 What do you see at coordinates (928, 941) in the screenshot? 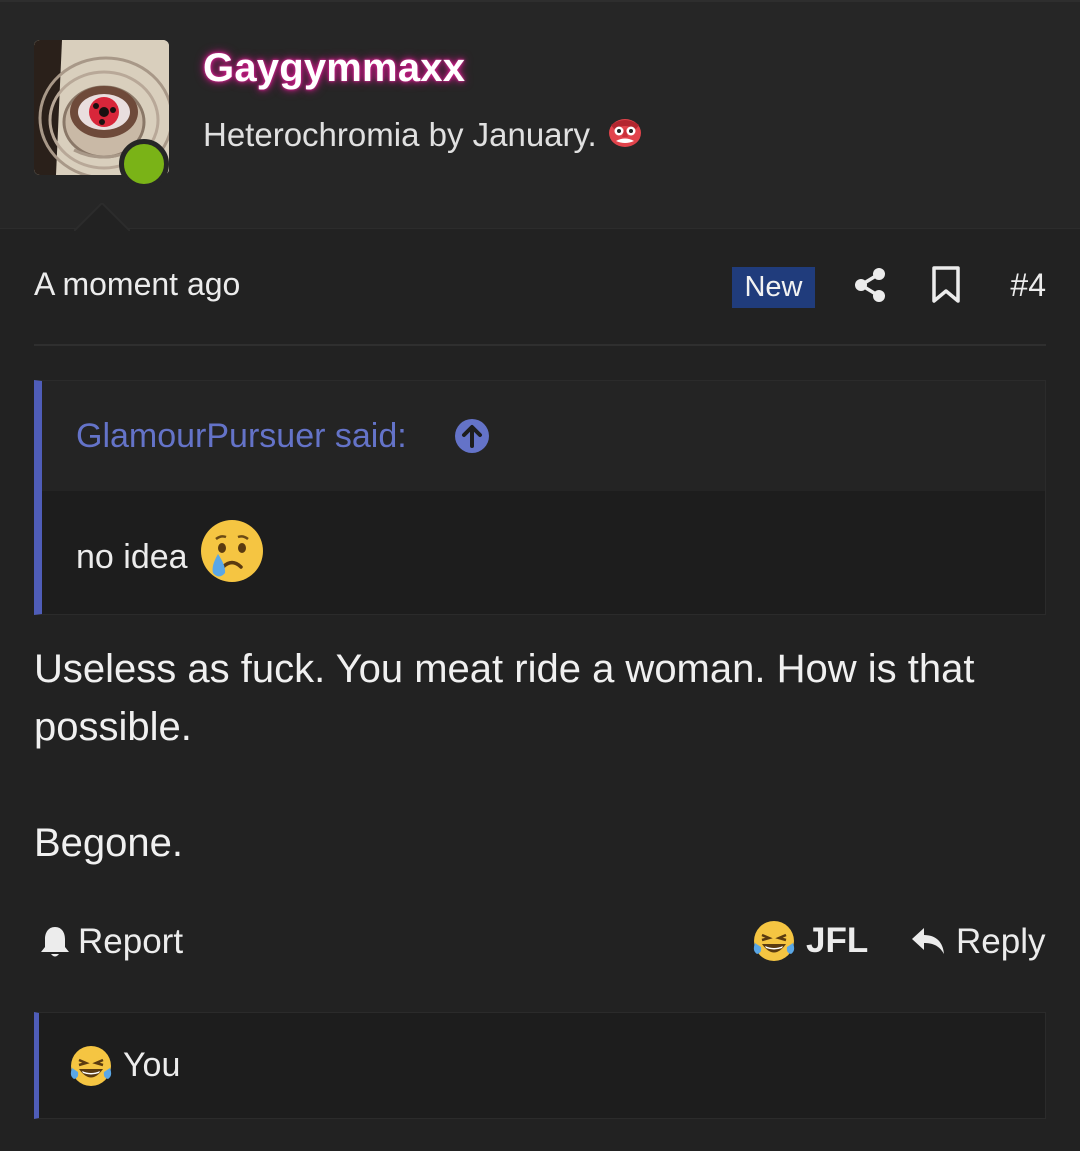
I see `reply-icon` at bounding box center [928, 941].